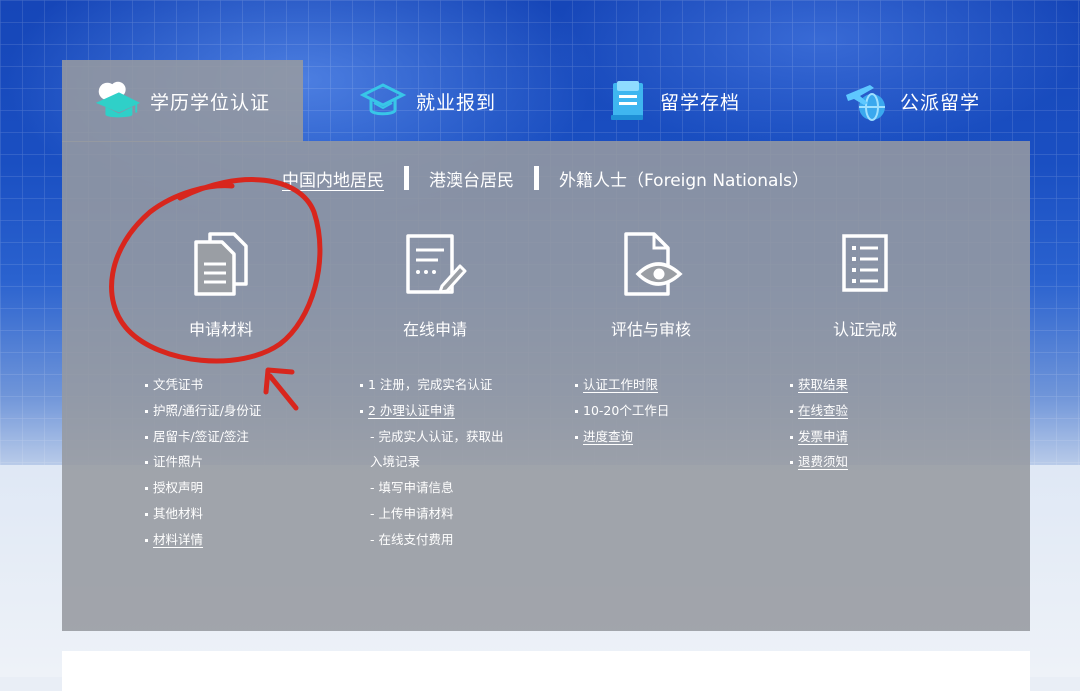  I want to click on get-result-link: 获取结果, so click(819, 385).